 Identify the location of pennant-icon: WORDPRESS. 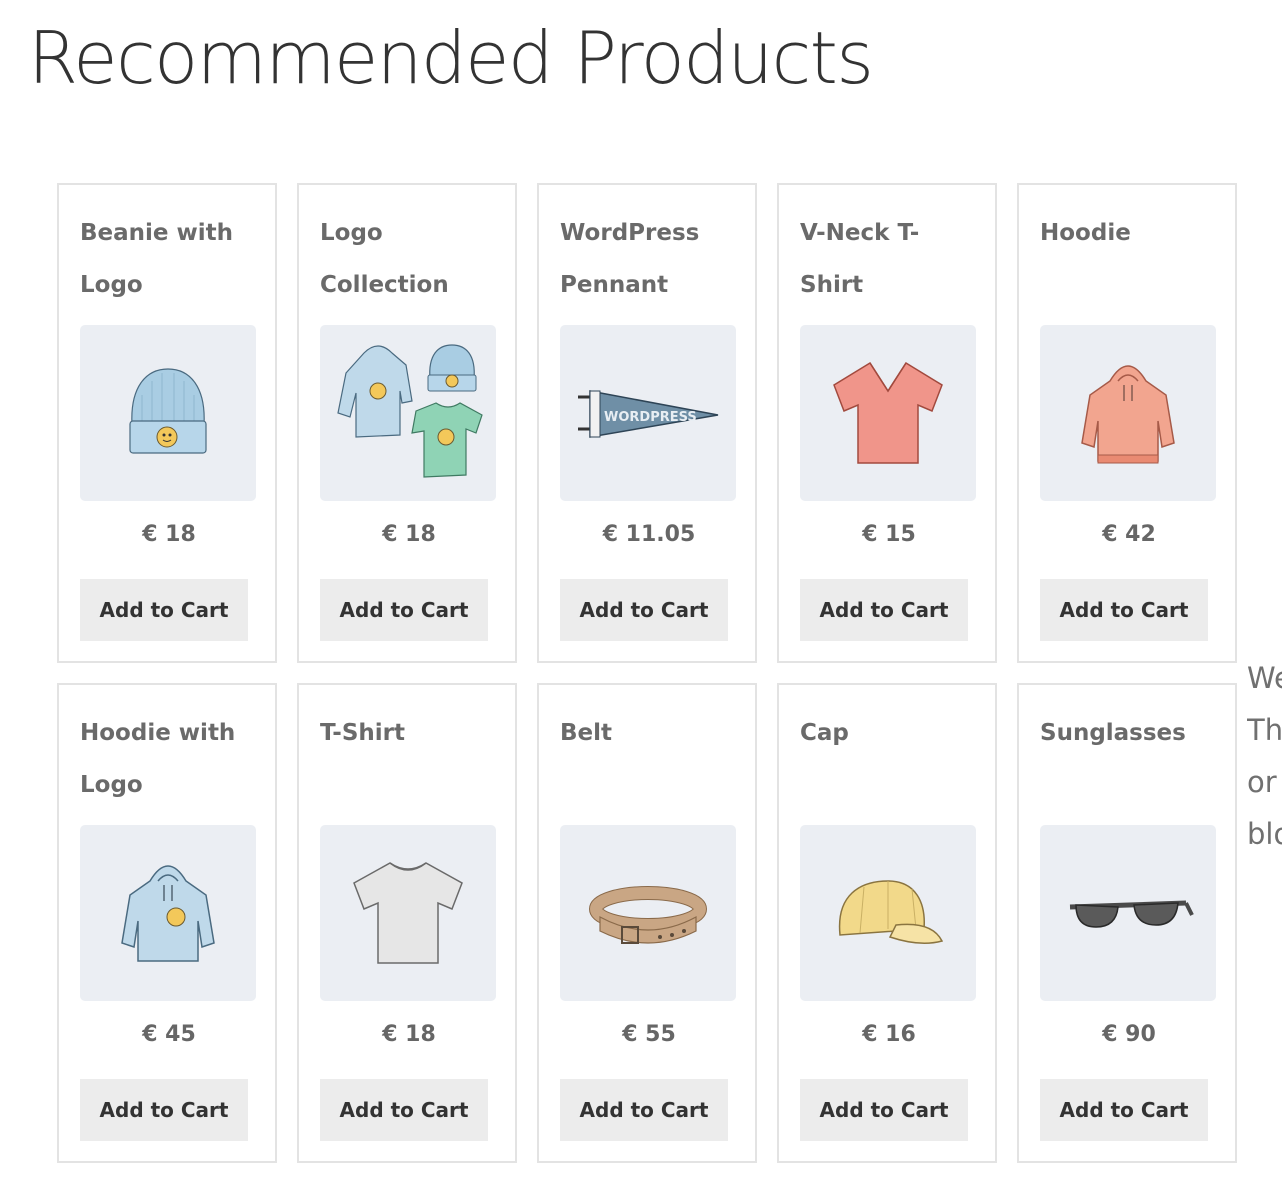
(648, 414).